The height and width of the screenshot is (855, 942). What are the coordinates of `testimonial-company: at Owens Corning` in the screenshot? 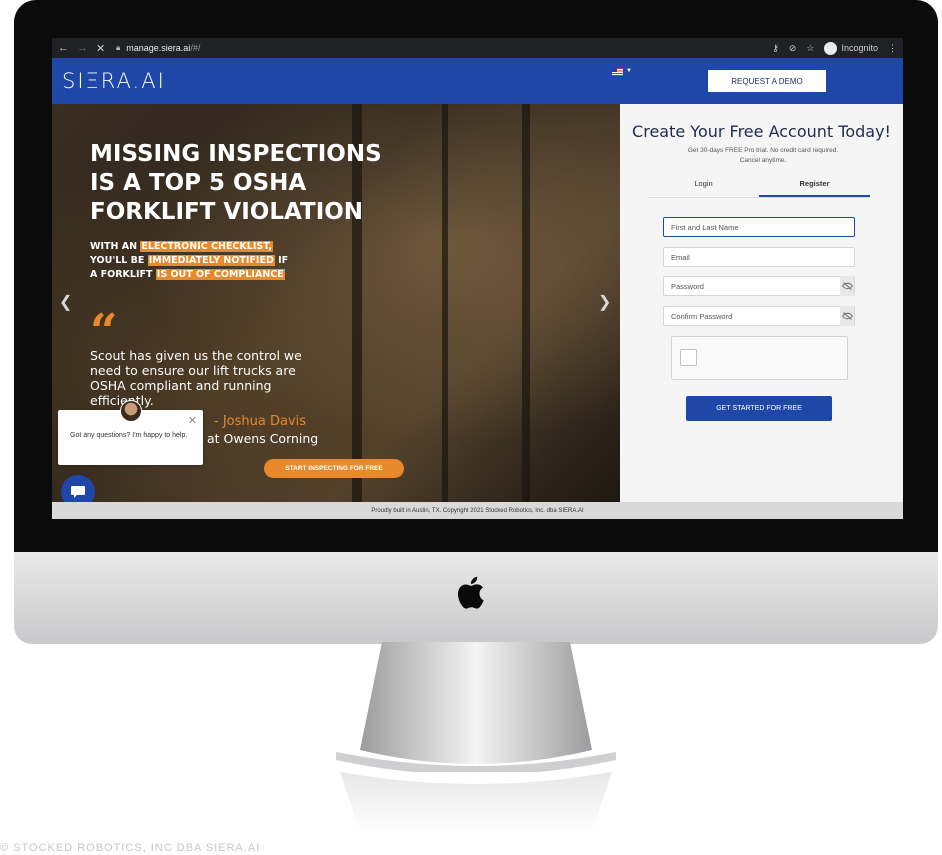 It's located at (263, 438).